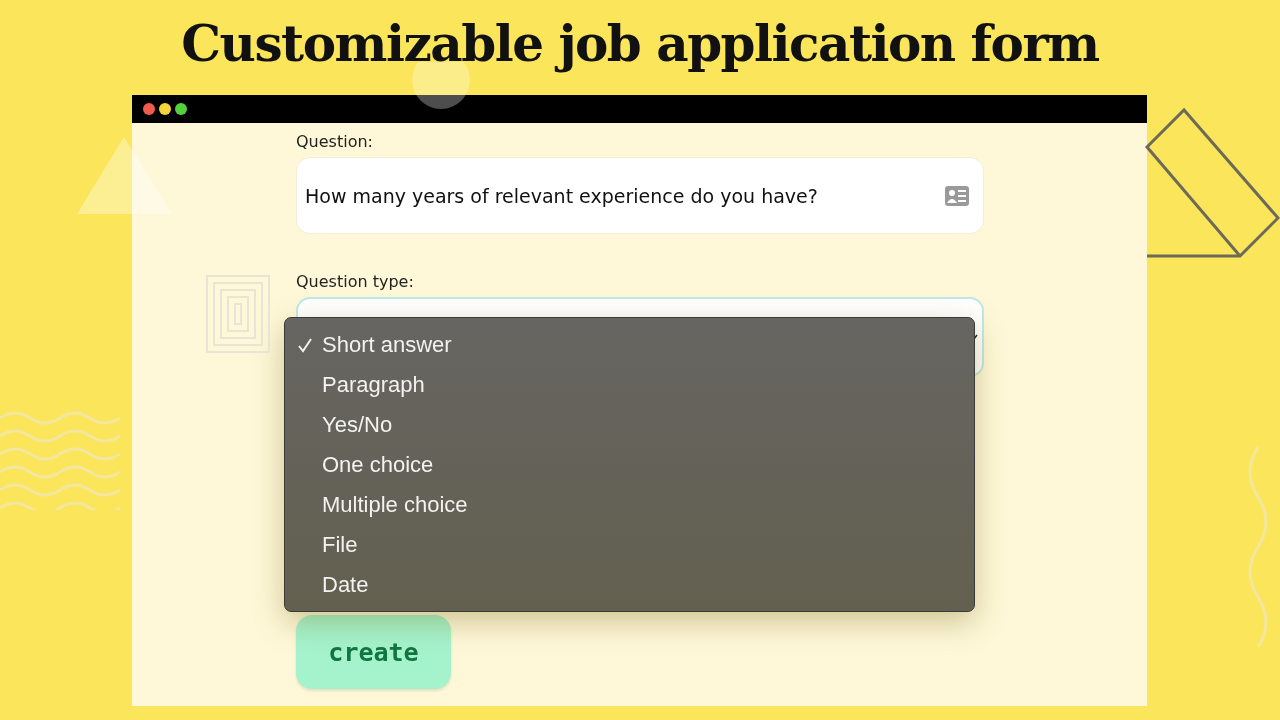 The height and width of the screenshot is (720, 1280). What do you see at coordinates (355, 281) in the screenshot?
I see `field-label: Question type:` at bounding box center [355, 281].